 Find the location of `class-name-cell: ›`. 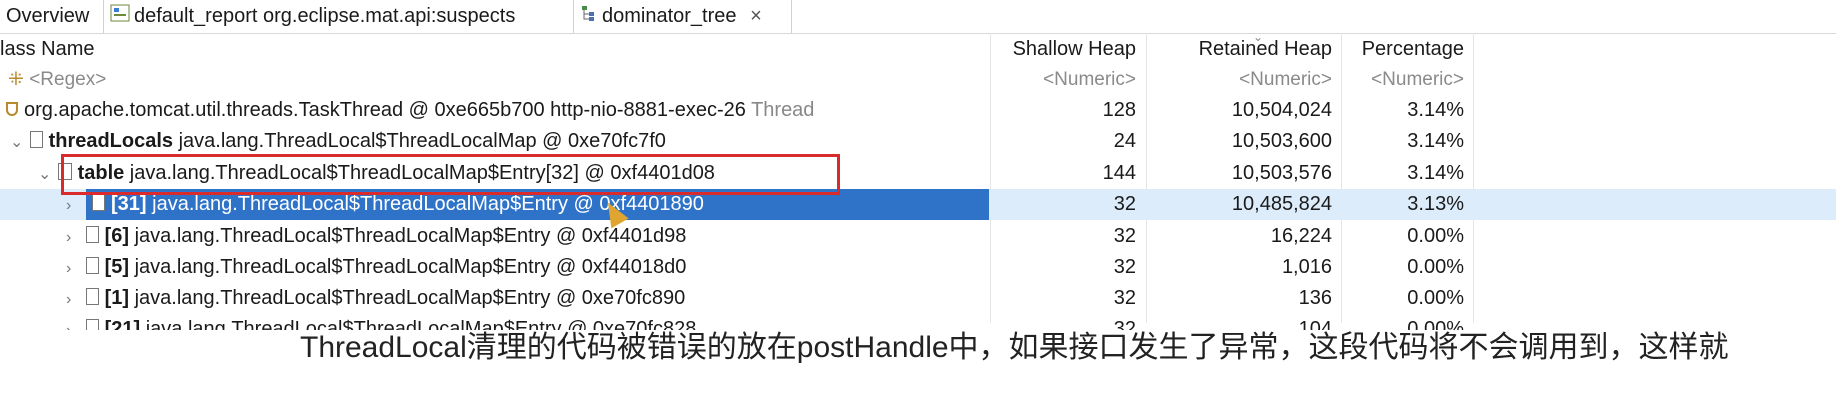

class-name-cell: › is located at coordinates (73, 204).